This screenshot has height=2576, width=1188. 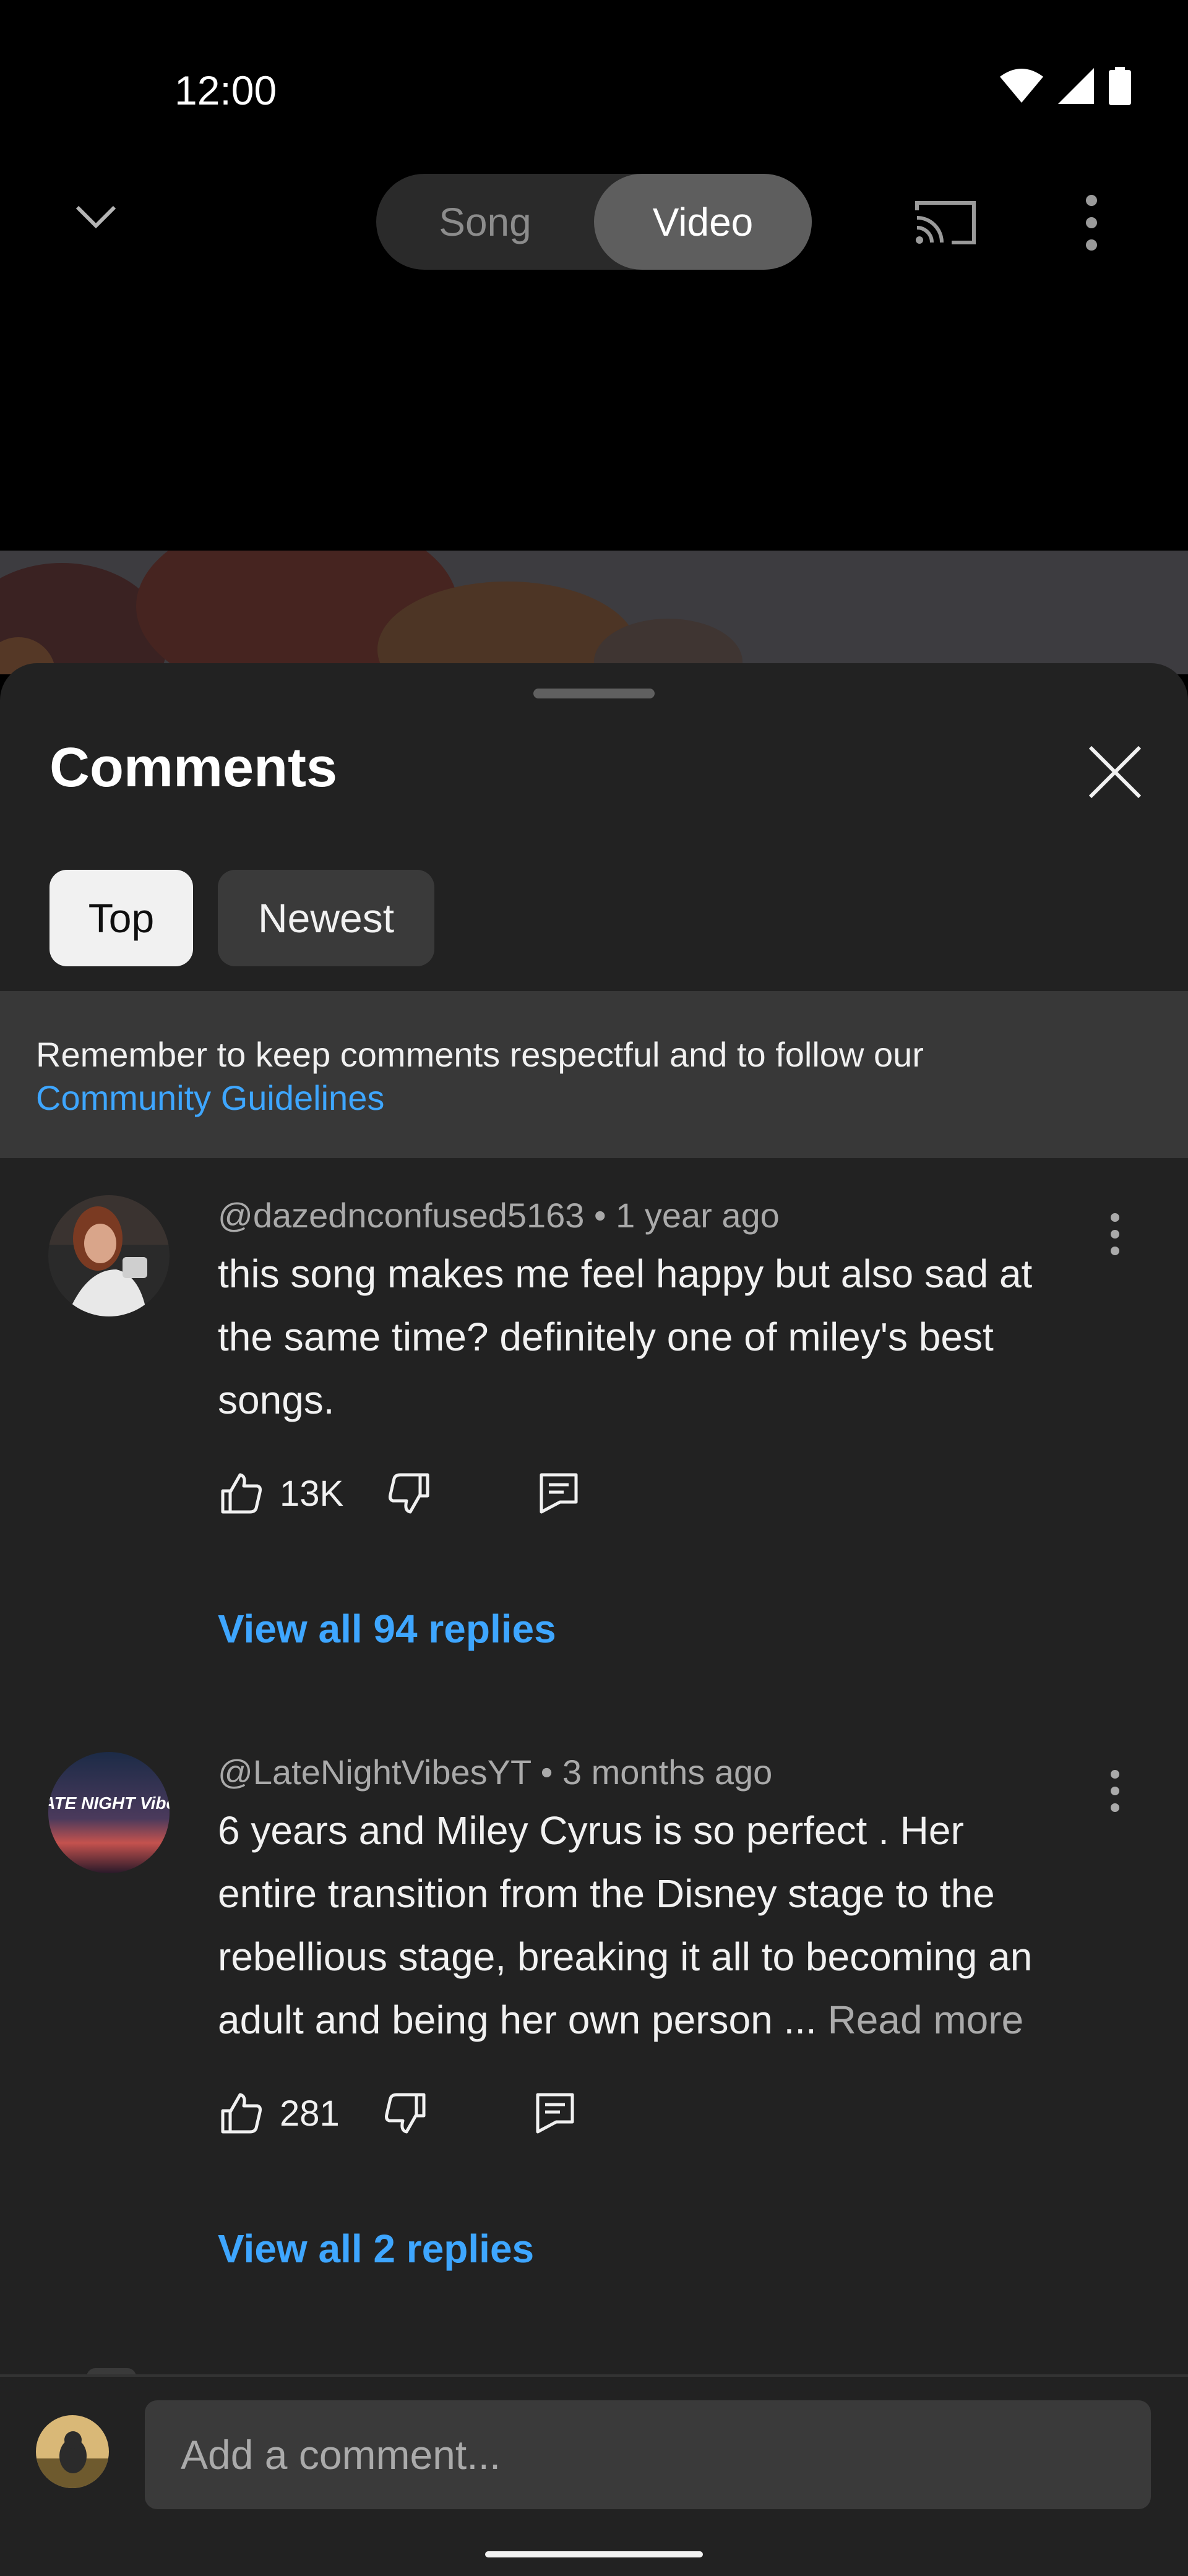 I want to click on status-icons, so click(x=1065, y=86).